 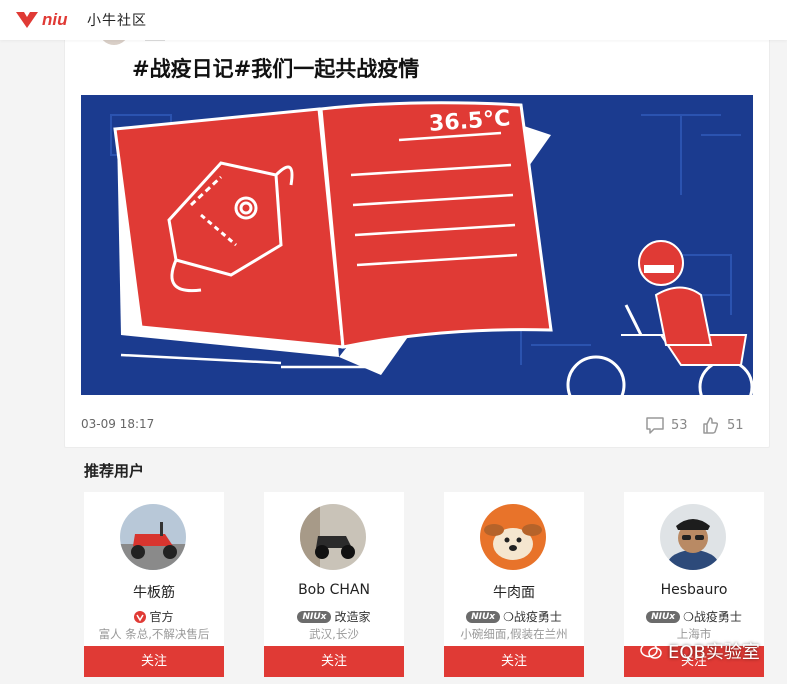 I want to click on user-card: 牛板筋 官方 富人 条总,不解决售后 关注, so click(x=154, y=584).